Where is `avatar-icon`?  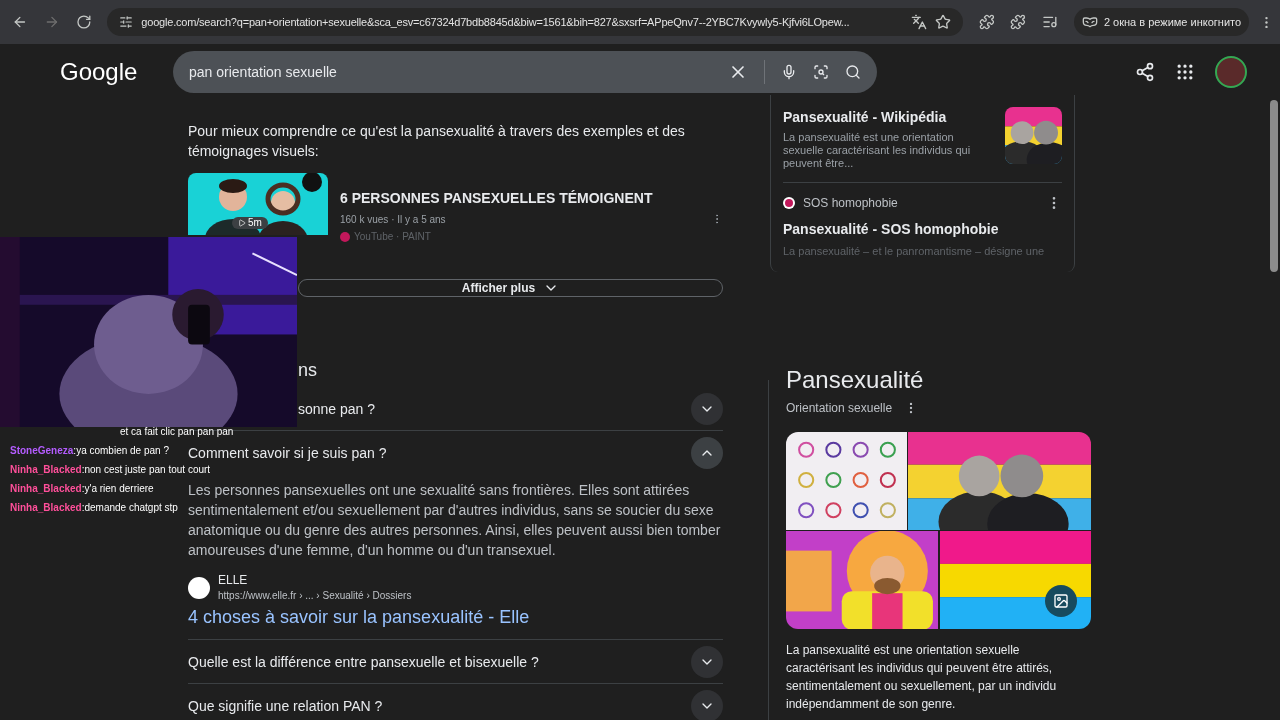 avatar-icon is located at coordinates (1231, 72).